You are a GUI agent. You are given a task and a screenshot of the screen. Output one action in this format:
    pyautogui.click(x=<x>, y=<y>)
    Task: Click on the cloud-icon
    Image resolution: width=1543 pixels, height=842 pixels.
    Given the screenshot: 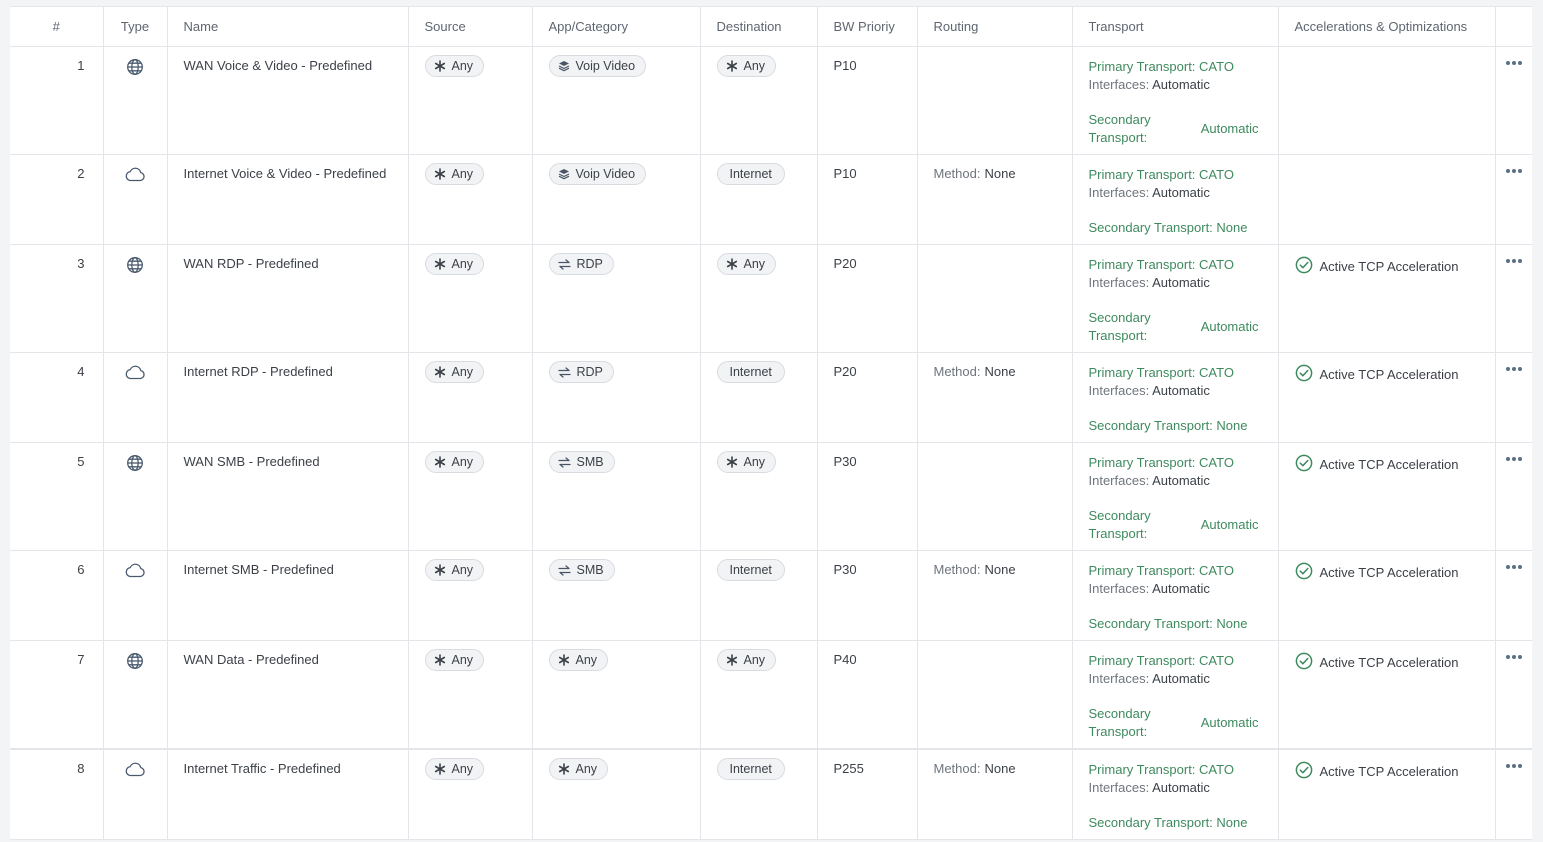 What is the action you would take?
    pyautogui.click(x=135, y=176)
    